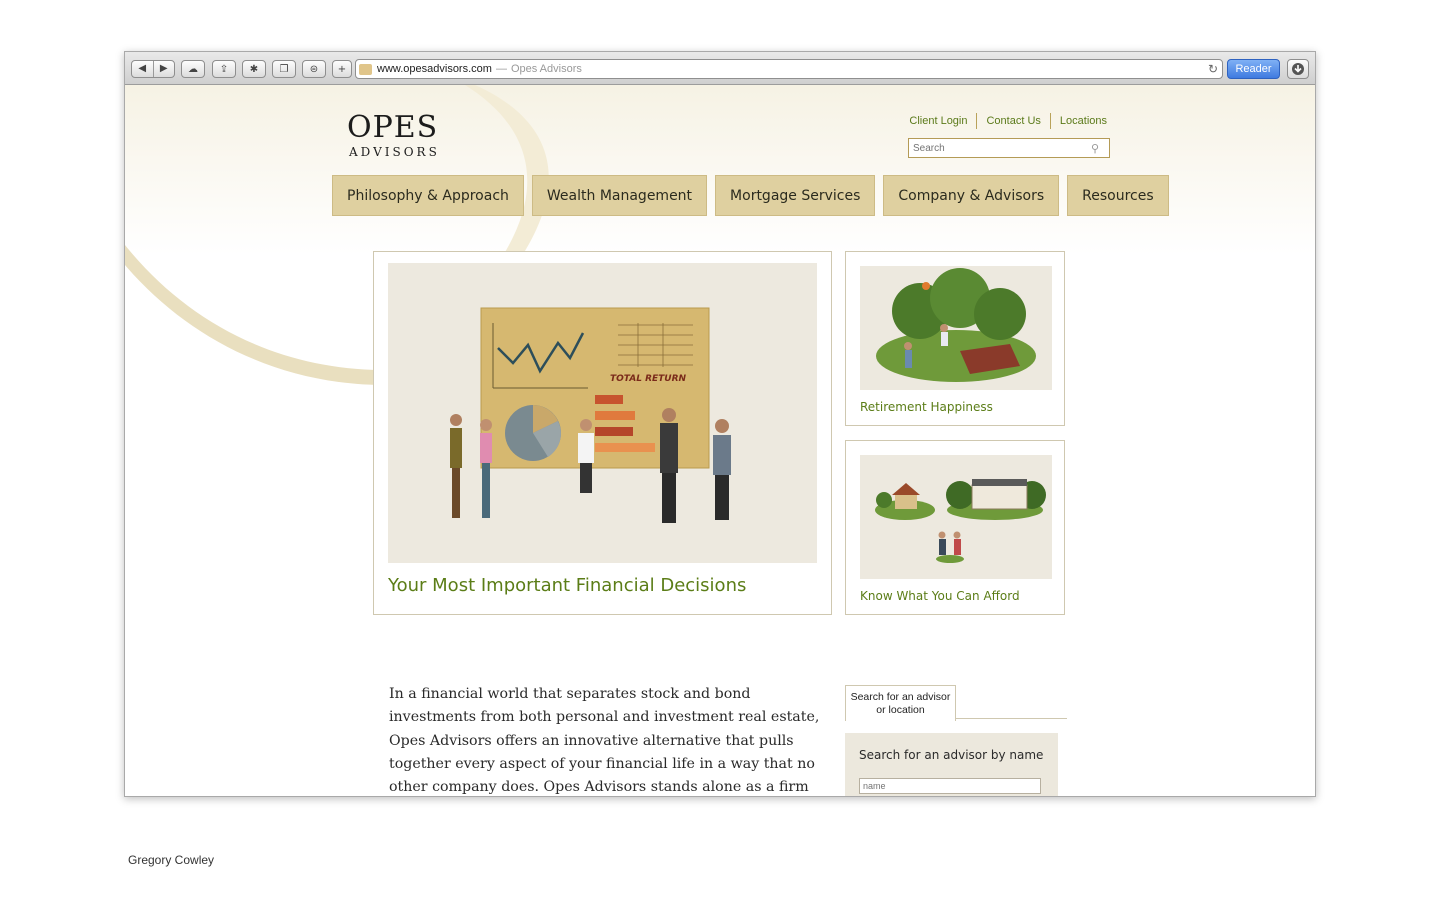 Image resolution: width=1440 pixels, height=900 pixels. Describe the element at coordinates (619, 195) in the screenshot. I see `nav-wealth-management: Wealth Management` at that location.